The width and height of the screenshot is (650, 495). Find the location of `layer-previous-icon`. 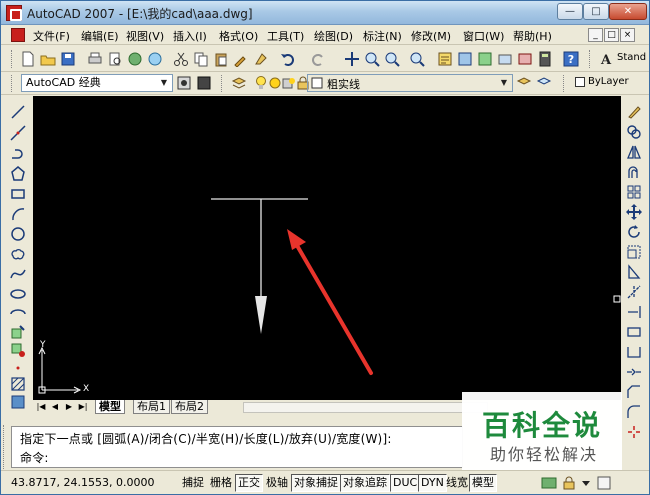

layer-previous-icon is located at coordinates (544, 83).